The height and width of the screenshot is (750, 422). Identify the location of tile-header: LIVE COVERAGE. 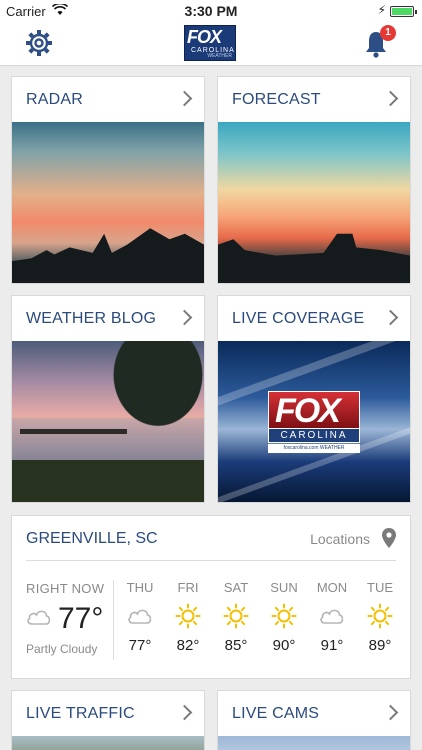
(314, 318).